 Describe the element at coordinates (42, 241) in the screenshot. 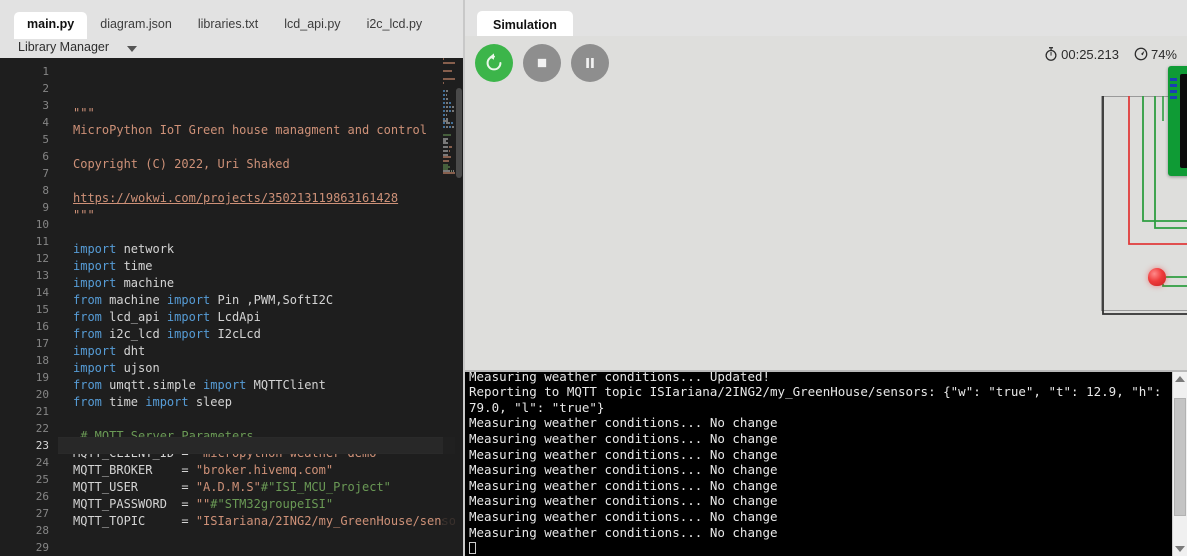

I see `line-number: 11` at that location.